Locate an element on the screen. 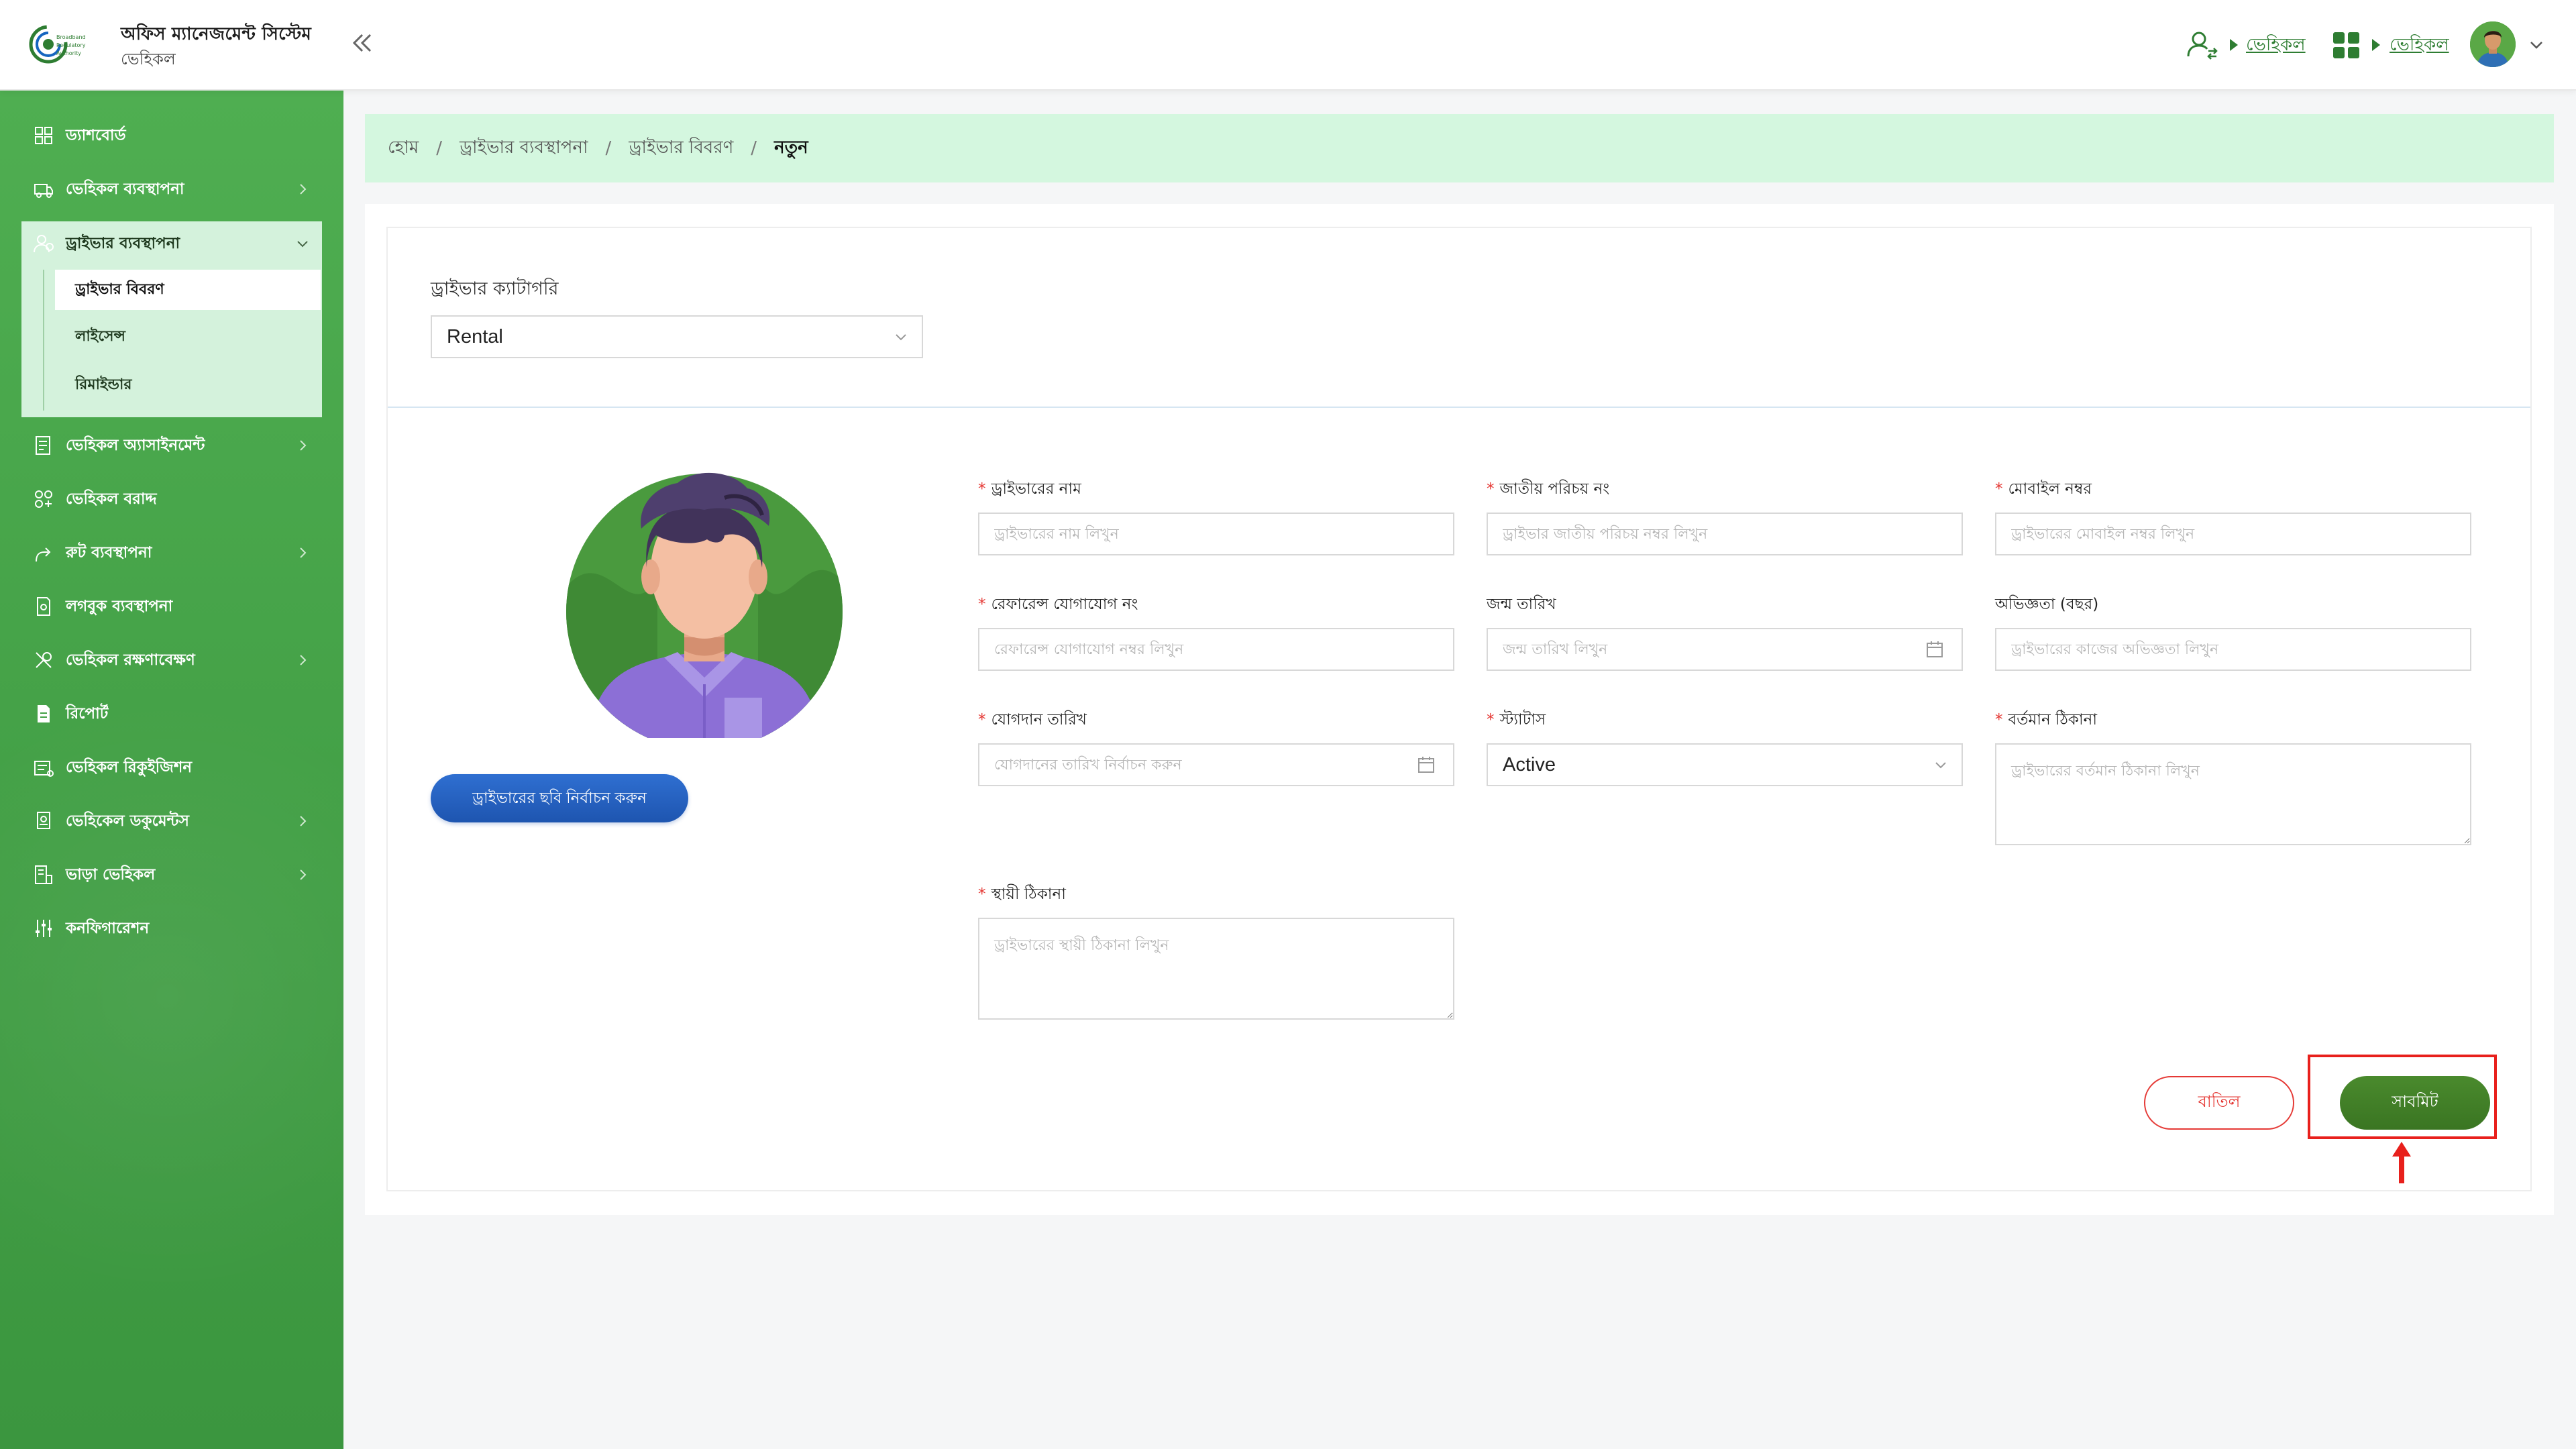  submit-button: সাবমিট is located at coordinates (2415, 1103).